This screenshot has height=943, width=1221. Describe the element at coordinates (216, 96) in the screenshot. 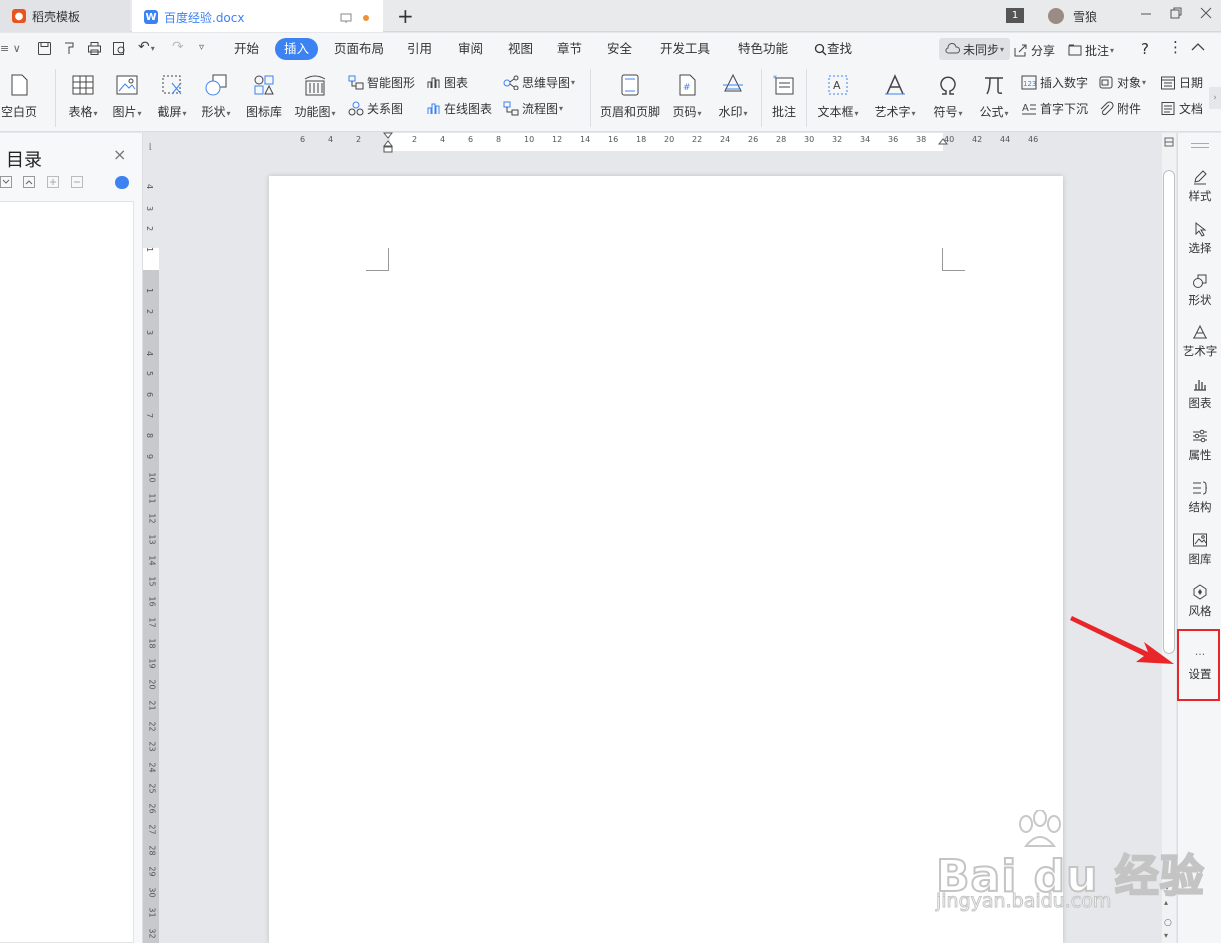

I see `shape-button: 形状▾` at that location.